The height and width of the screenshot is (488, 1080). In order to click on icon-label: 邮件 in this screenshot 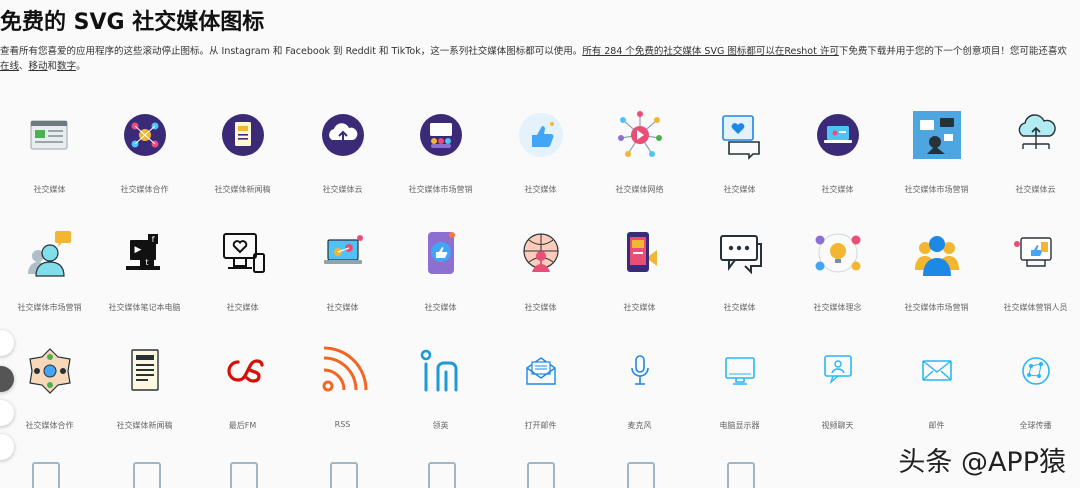, I will do `click(936, 425)`.